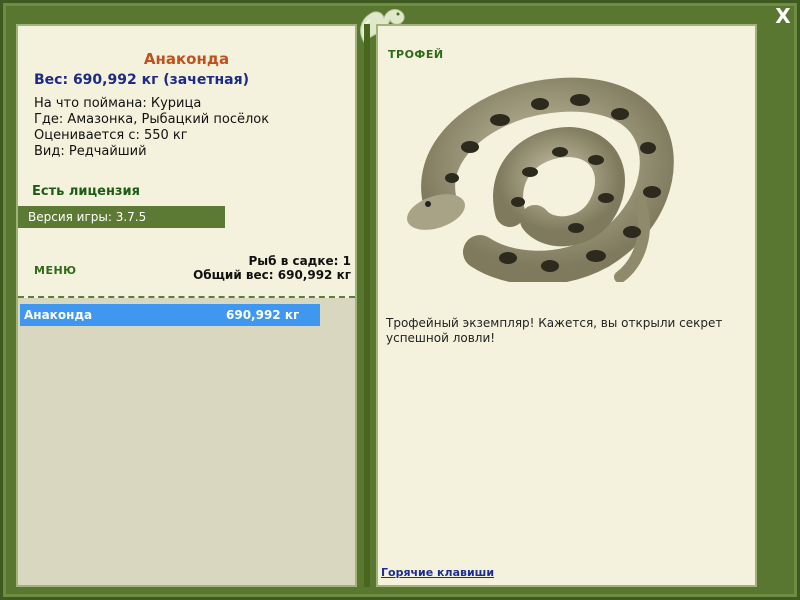  What do you see at coordinates (152, 119) in the screenshot?
I see `fish-location: Где: Амазонка, Рыбацкий посёлок` at bounding box center [152, 119].